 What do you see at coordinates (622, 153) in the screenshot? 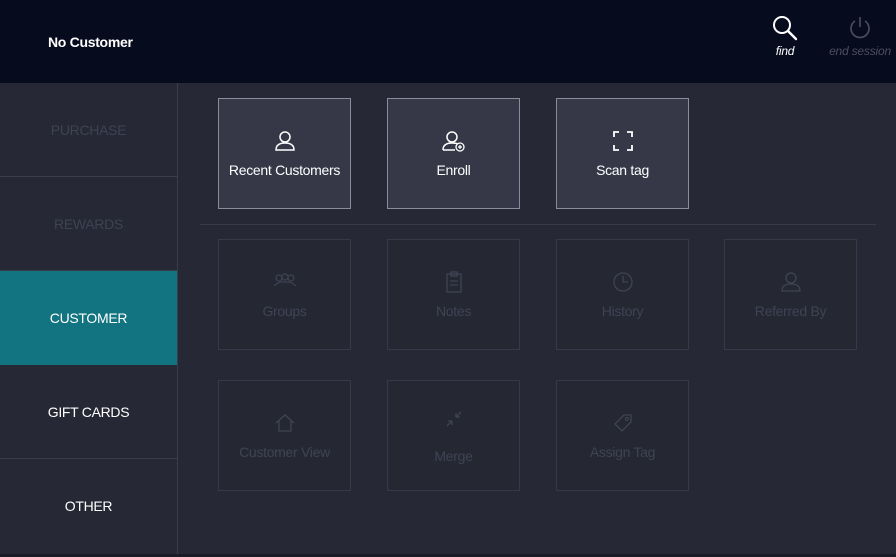
I see `scan-tag-button: Scan tag` at bounding box center [622, 153].